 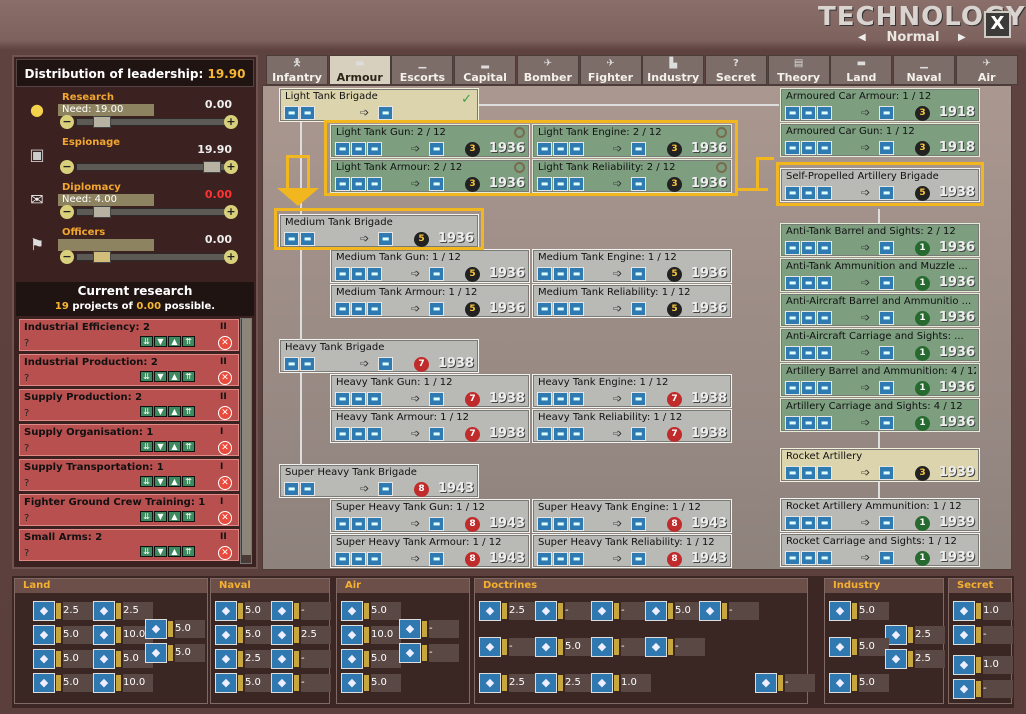 I want to click on tech-node: Medium Tank Brigade ▬ ▬ ➩ ▬ 5 1936, so click(x=379, y=231).